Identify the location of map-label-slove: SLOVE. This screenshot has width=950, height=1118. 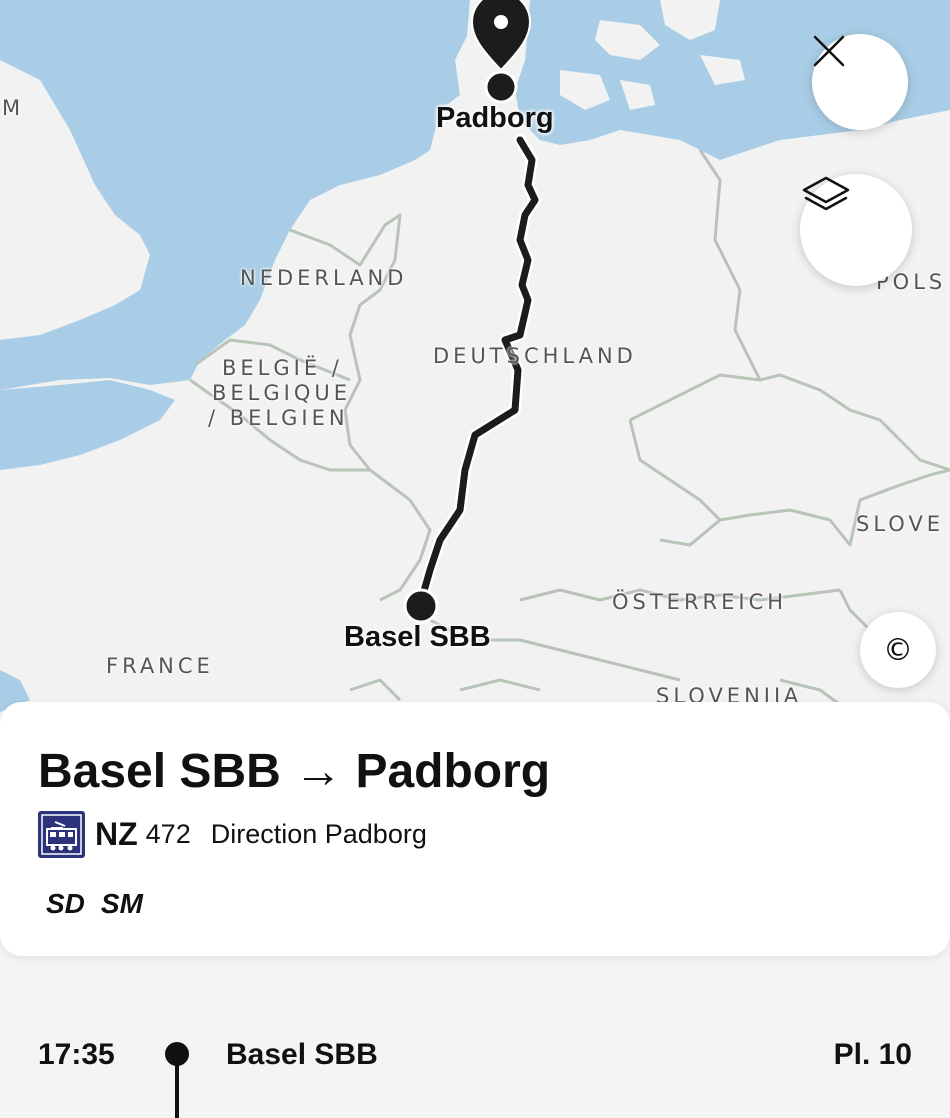
(900, 524).